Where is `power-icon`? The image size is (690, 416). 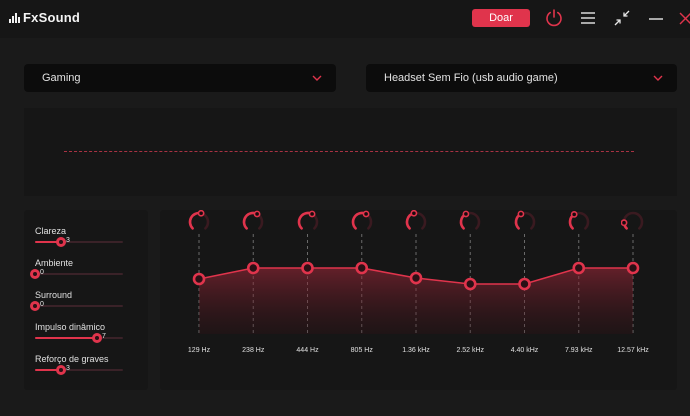
power-icon is located at coordinates (554, 18).